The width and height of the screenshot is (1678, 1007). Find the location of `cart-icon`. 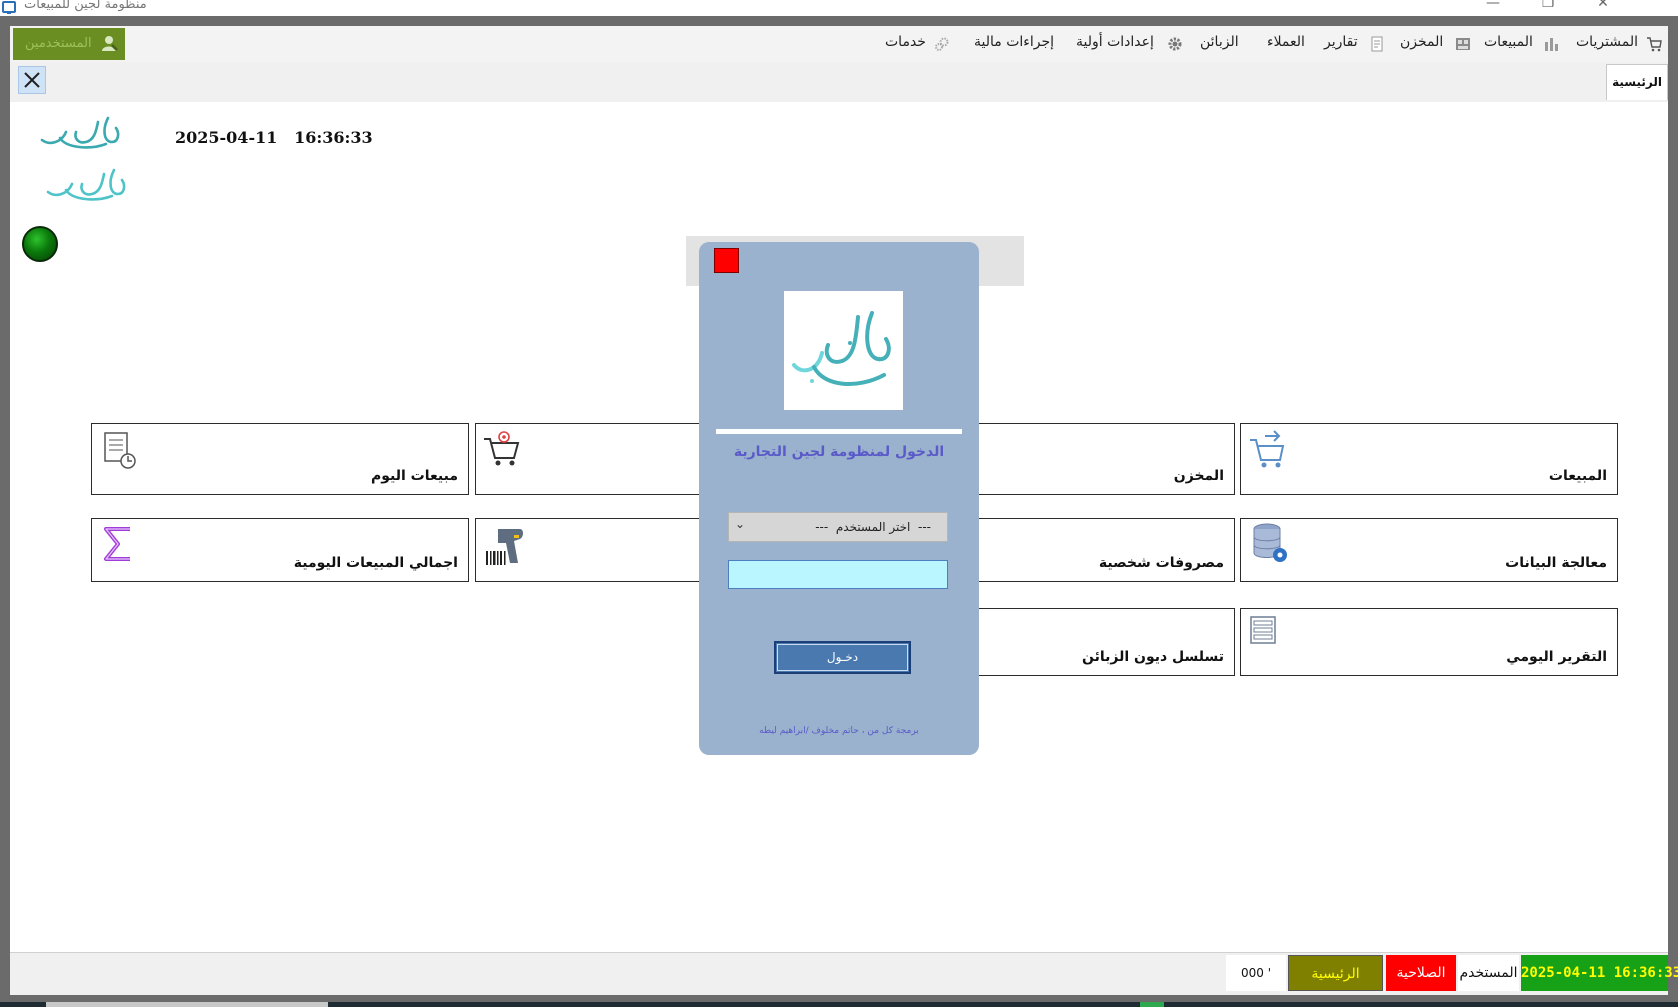

cart-icon is located at coordinates (1654, 44).